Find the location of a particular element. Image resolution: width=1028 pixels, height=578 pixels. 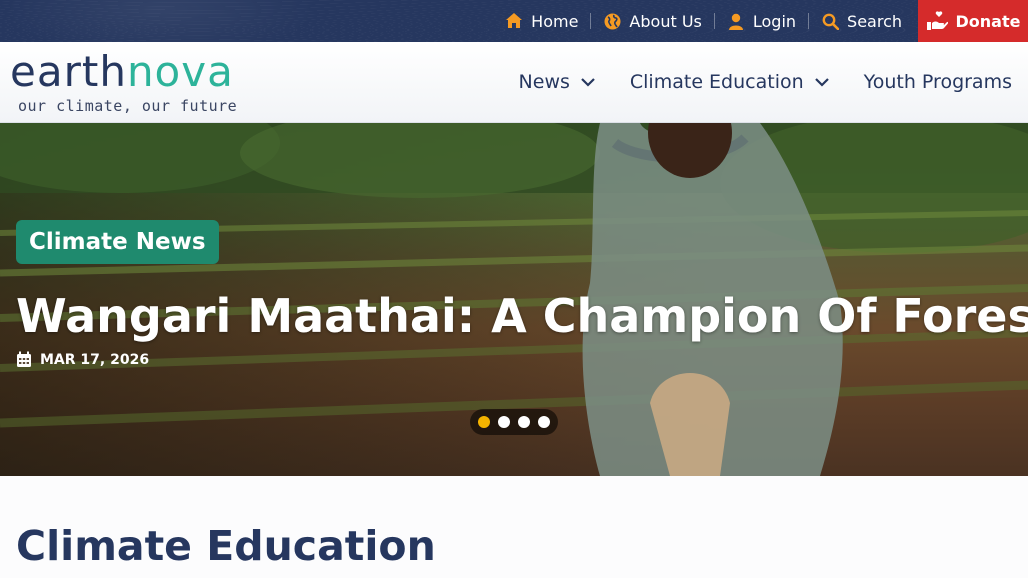

site-logo: earthnova our climate, our future is located at coordinates (123, 82).